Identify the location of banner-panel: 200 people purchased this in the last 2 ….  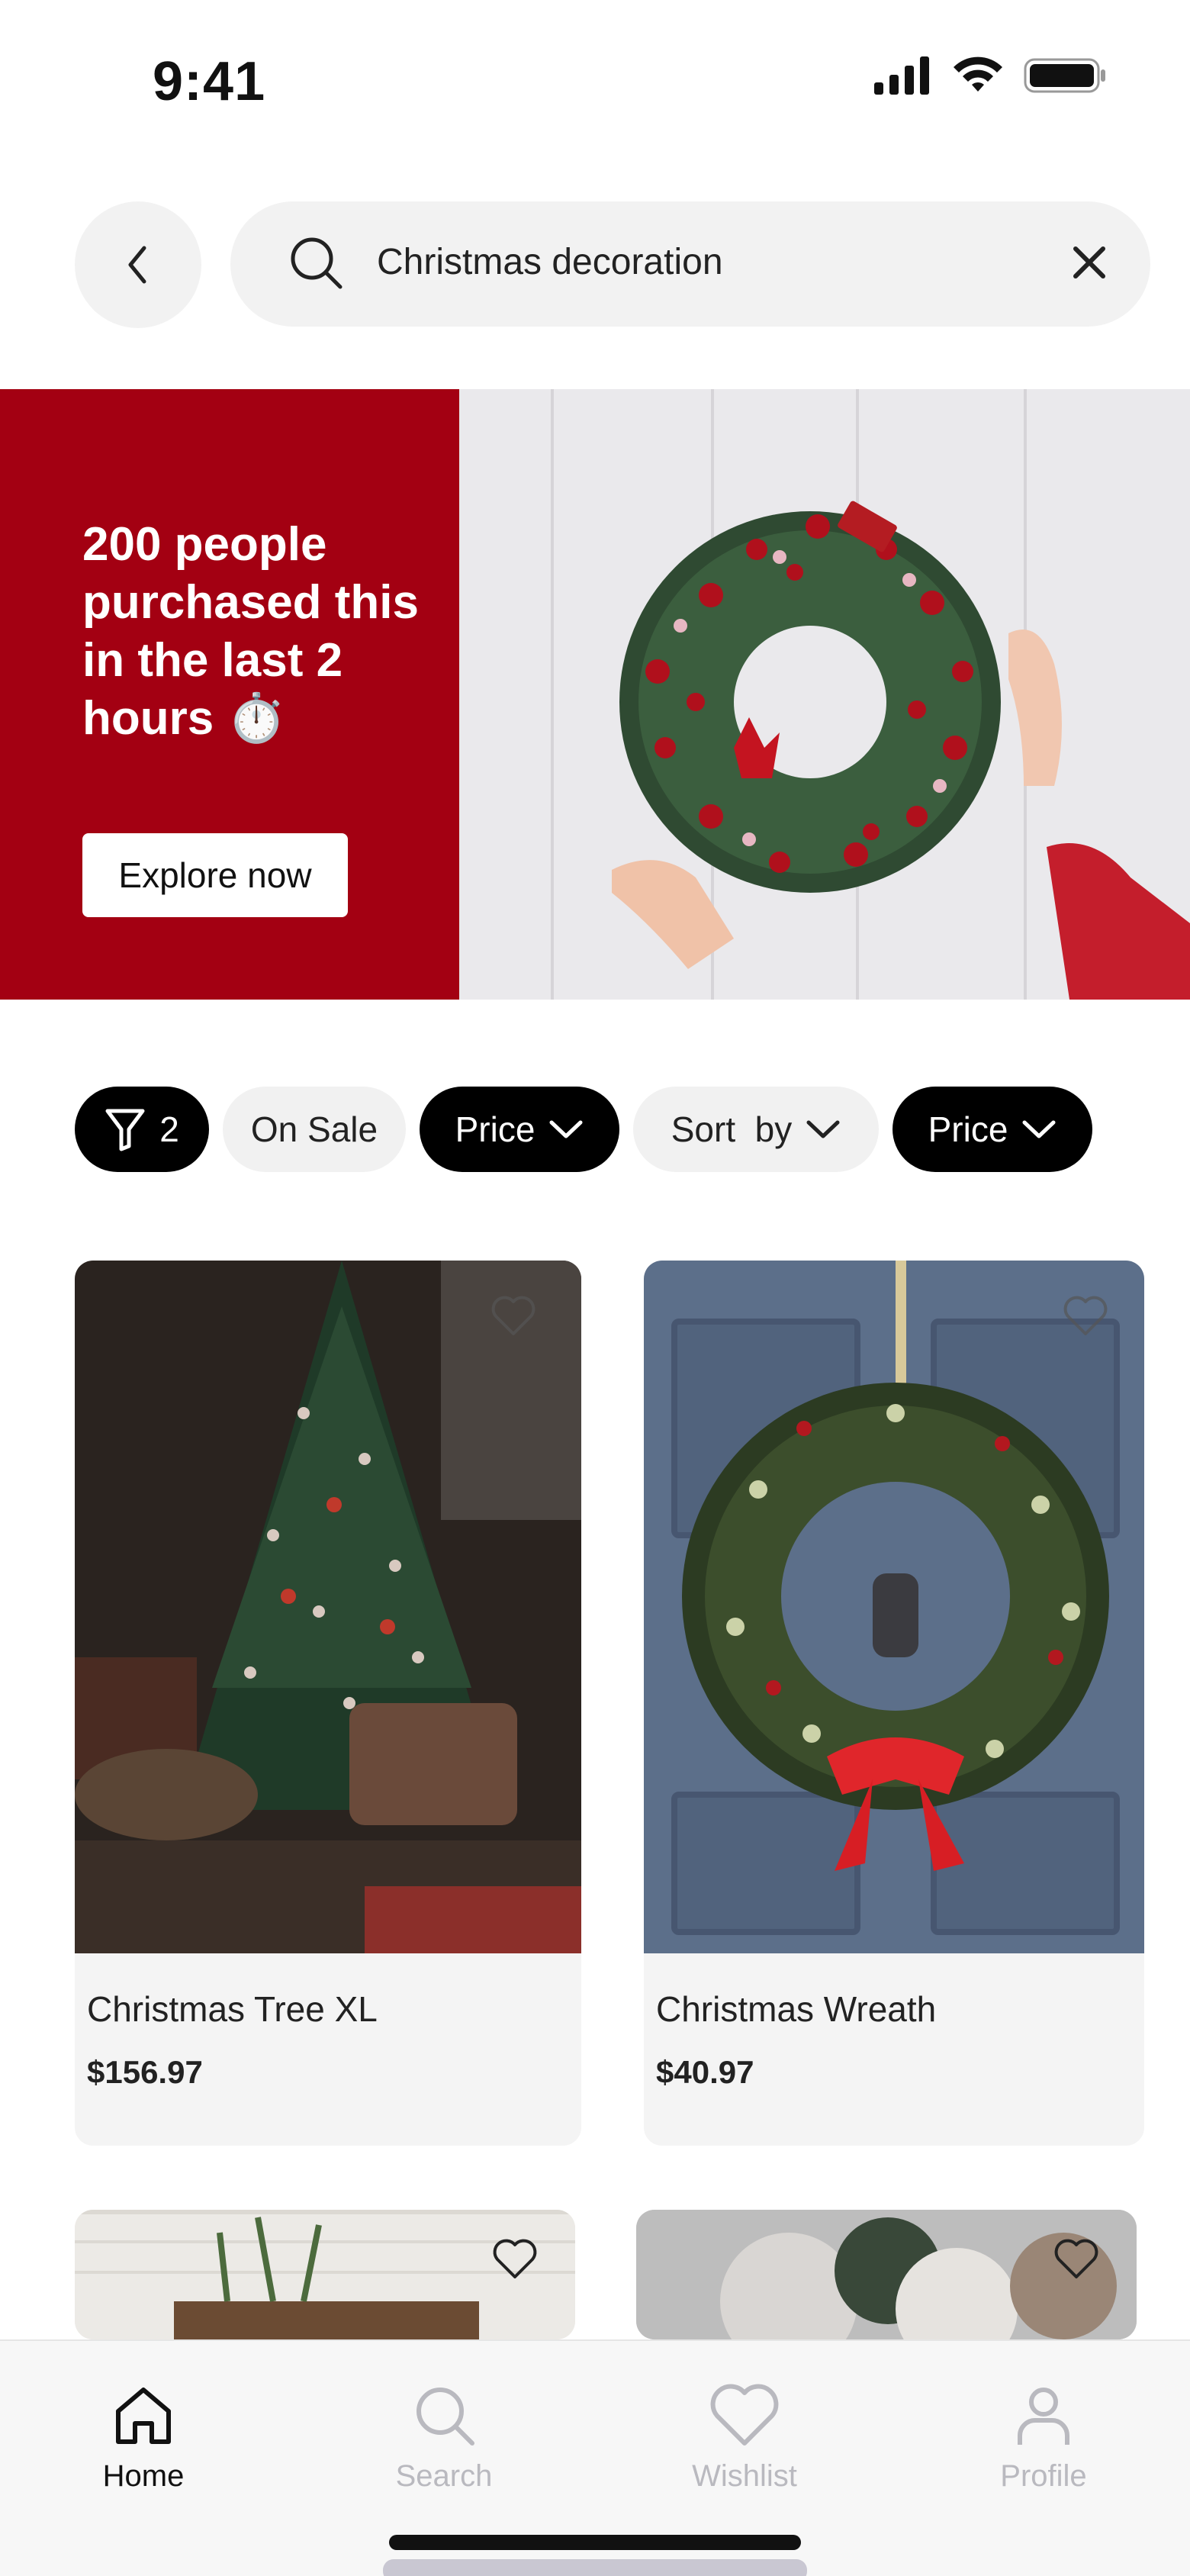
(229, 694).